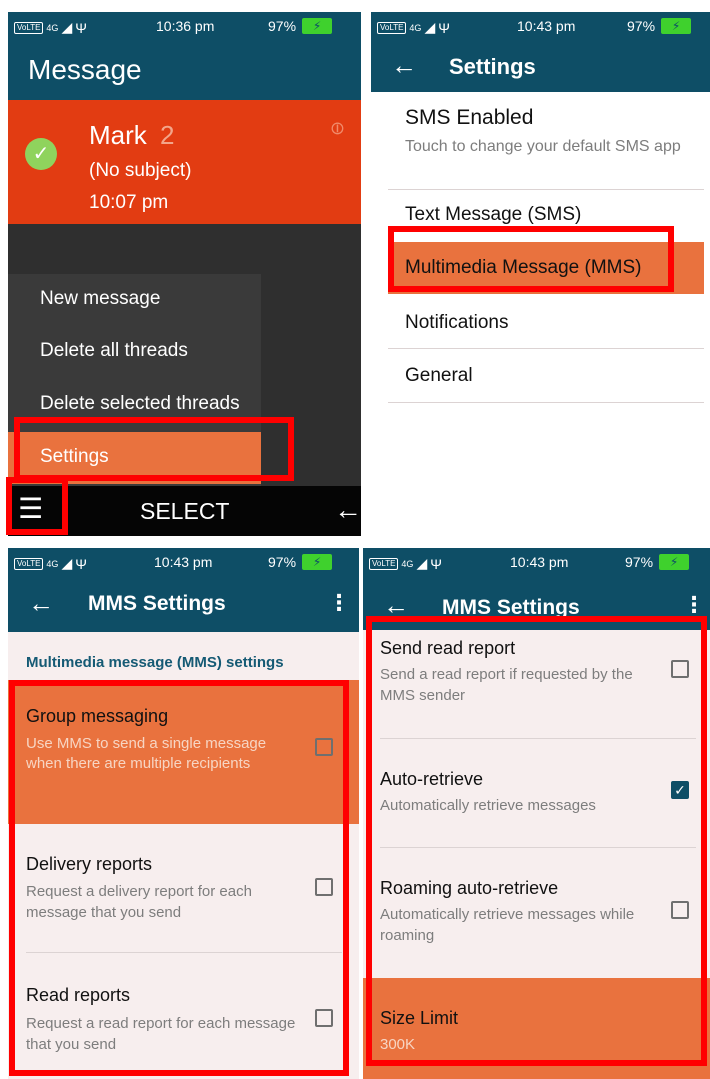 This screenshot has width=710, height=1079. Describe the element at coordinates (118, 135) in the screenshot. I see `thread-contact-name: Mark` at that location.